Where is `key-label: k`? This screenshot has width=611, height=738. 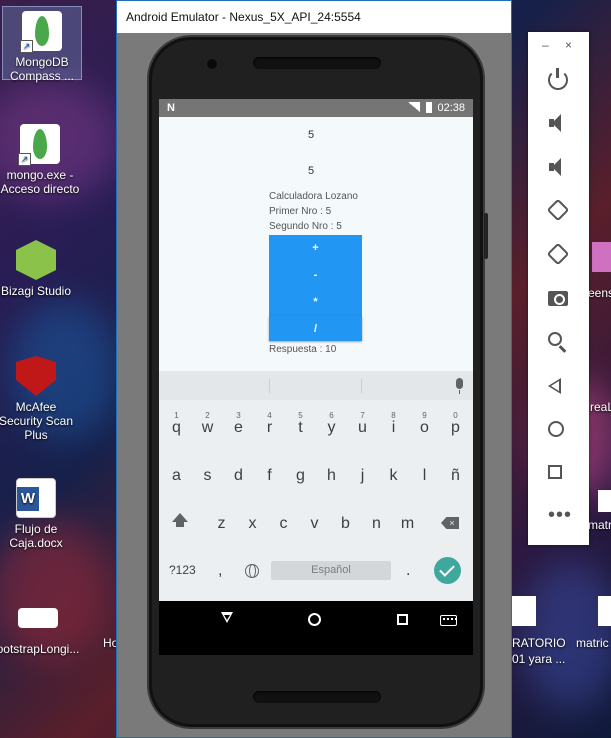 key-label: k is located at coordinates (393, 475).